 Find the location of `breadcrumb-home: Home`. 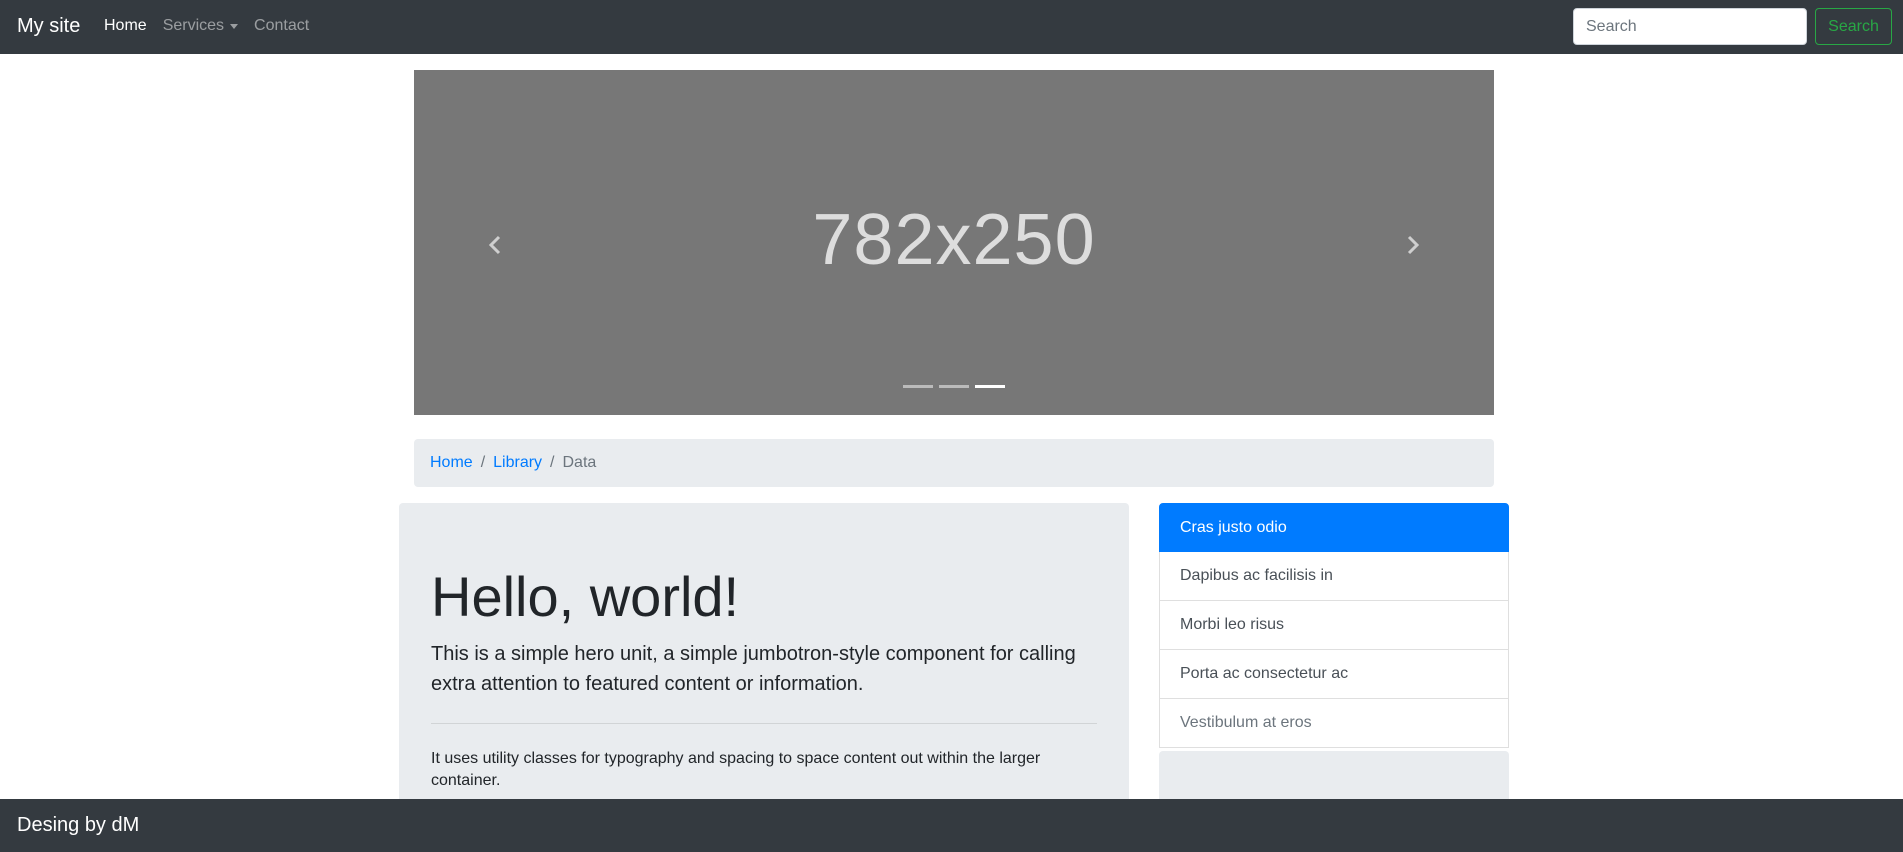

breadcrumb-home: Home is located at coordinates (451, 463).